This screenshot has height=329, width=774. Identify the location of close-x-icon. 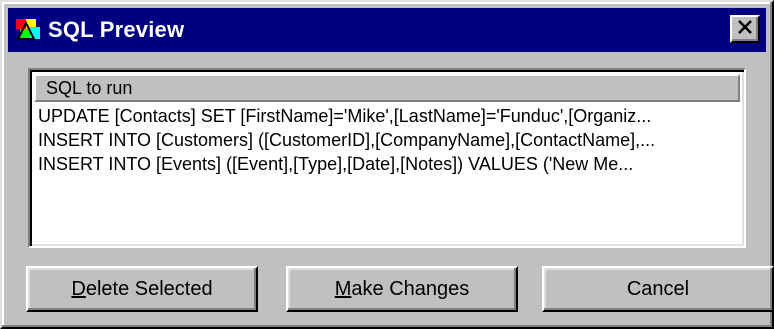
(745, 29).